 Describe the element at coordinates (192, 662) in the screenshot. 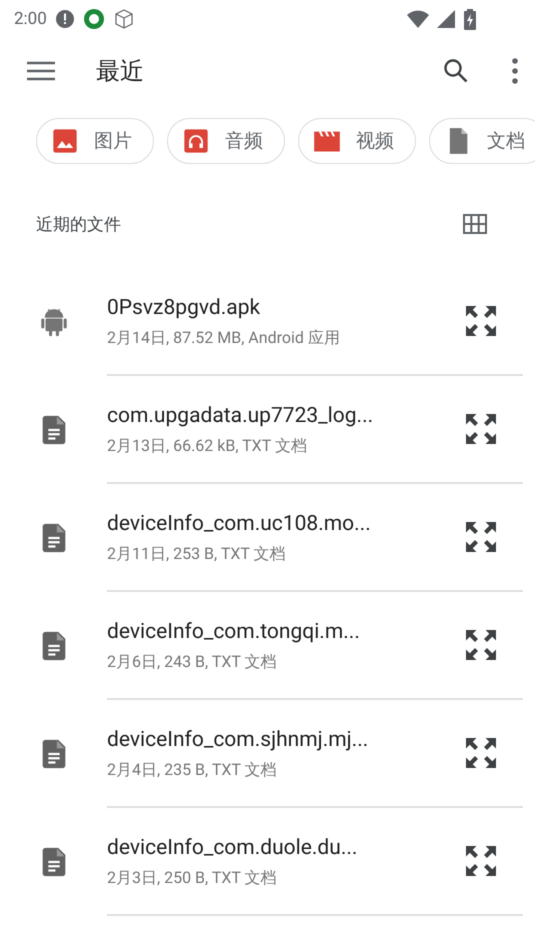

I see `file-details: 2月6日, 243 B, TXT 文档` at that location.